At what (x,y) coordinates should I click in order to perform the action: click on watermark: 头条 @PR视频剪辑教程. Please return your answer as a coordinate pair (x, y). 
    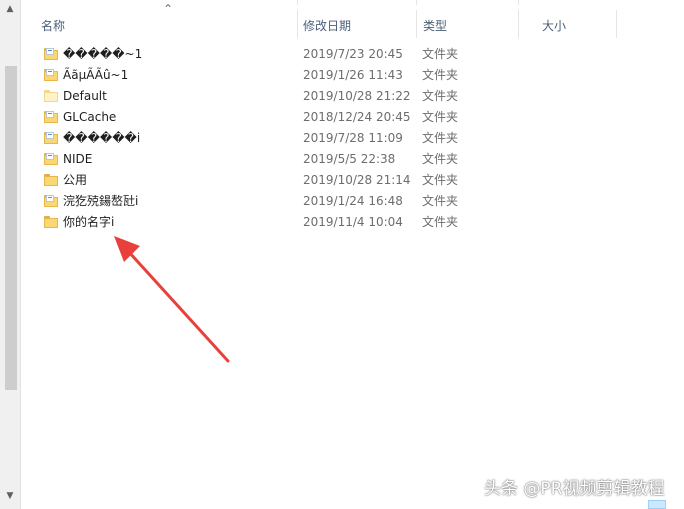
    Looking at the image, I should click on (574, 489).